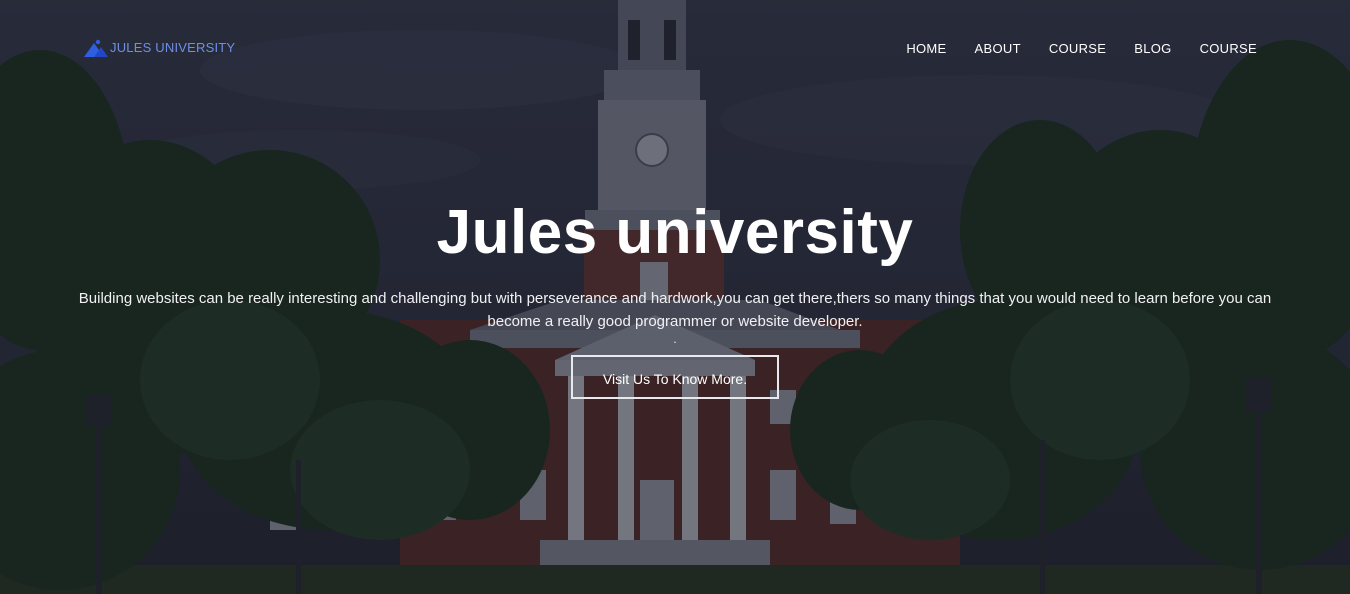 This screenshot has height=594, width=1350. What do you see at coordinates (675, 377) in the screenshot?
I see `visit-us-button: Visit Us To Know More.` at bounding box center [675, 377].